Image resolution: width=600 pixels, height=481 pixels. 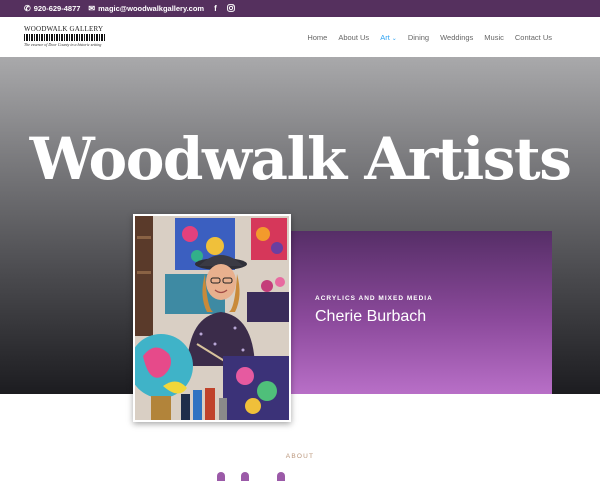 I want to click on envelope-icon: ✉, so click(x=92, y=8).